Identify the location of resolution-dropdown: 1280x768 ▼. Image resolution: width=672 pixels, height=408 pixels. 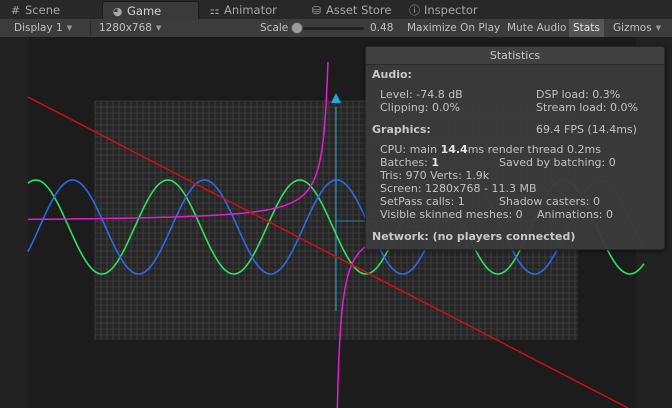
(130, 28).